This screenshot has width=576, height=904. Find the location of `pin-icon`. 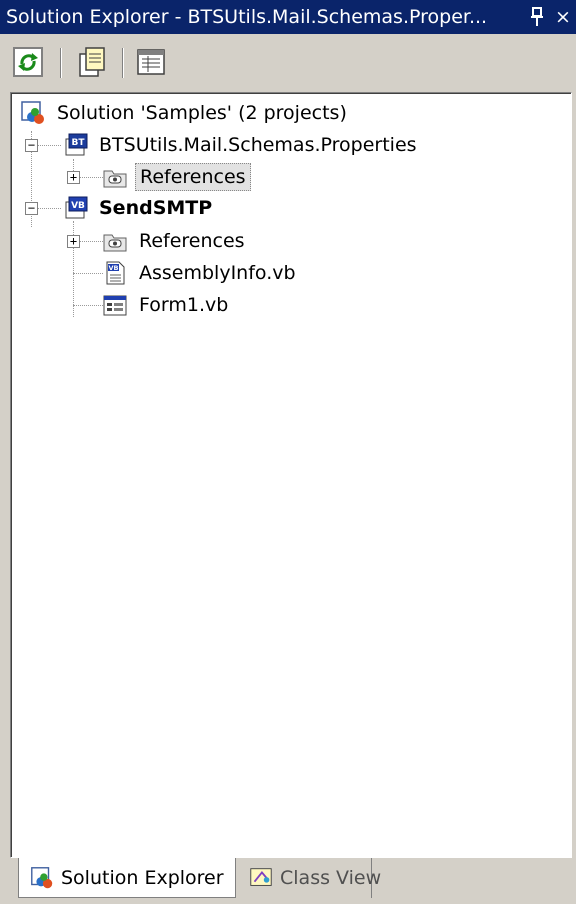

pin-icon is located at coordinates (537, 17).